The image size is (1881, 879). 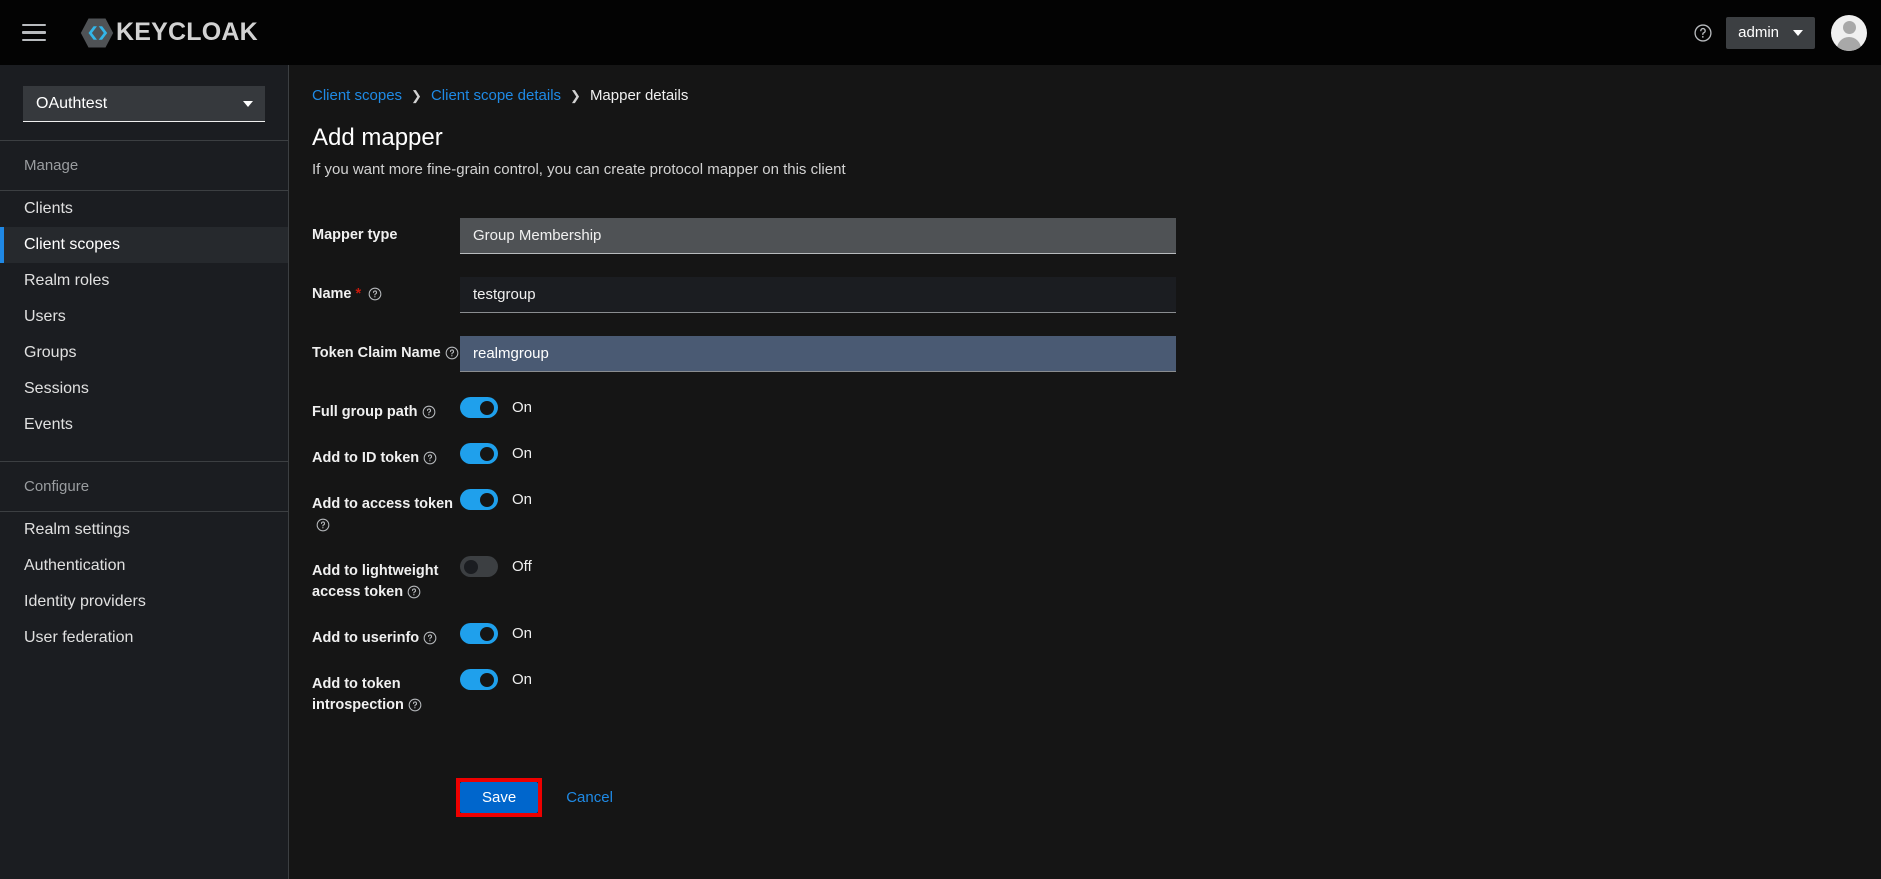 I want to click on avatar, so click(x=1849, y=32).